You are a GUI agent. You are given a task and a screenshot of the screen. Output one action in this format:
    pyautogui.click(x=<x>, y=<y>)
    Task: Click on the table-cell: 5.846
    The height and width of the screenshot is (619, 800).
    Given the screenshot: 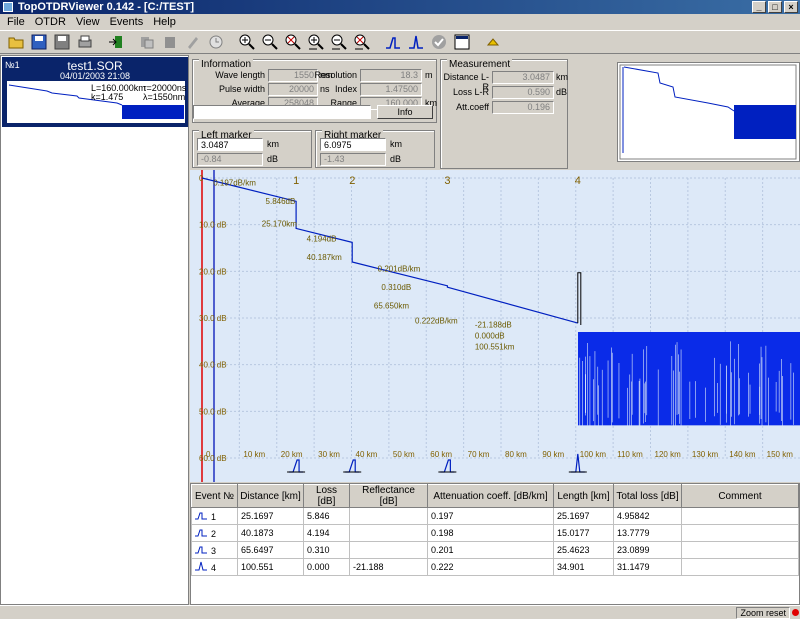 What is the action you would take?
    pyautogui.click(x=327, y=516)
    